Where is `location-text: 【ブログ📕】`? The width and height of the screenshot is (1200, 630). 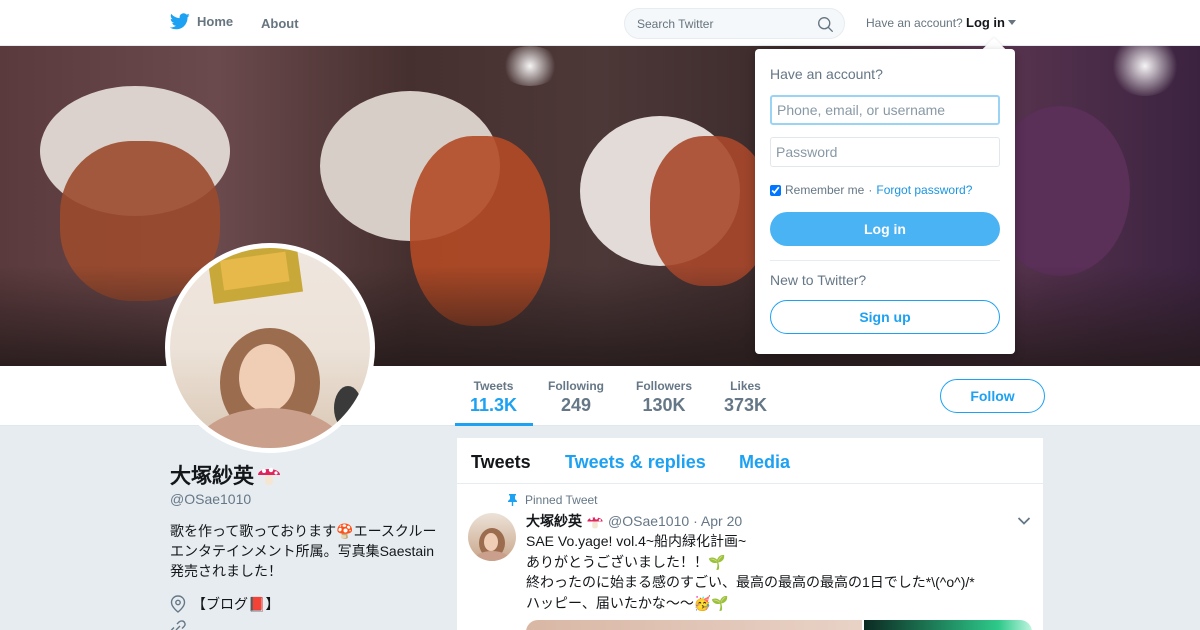 location-text: 【ブログ📕】 is located at coordinates (236, 604).